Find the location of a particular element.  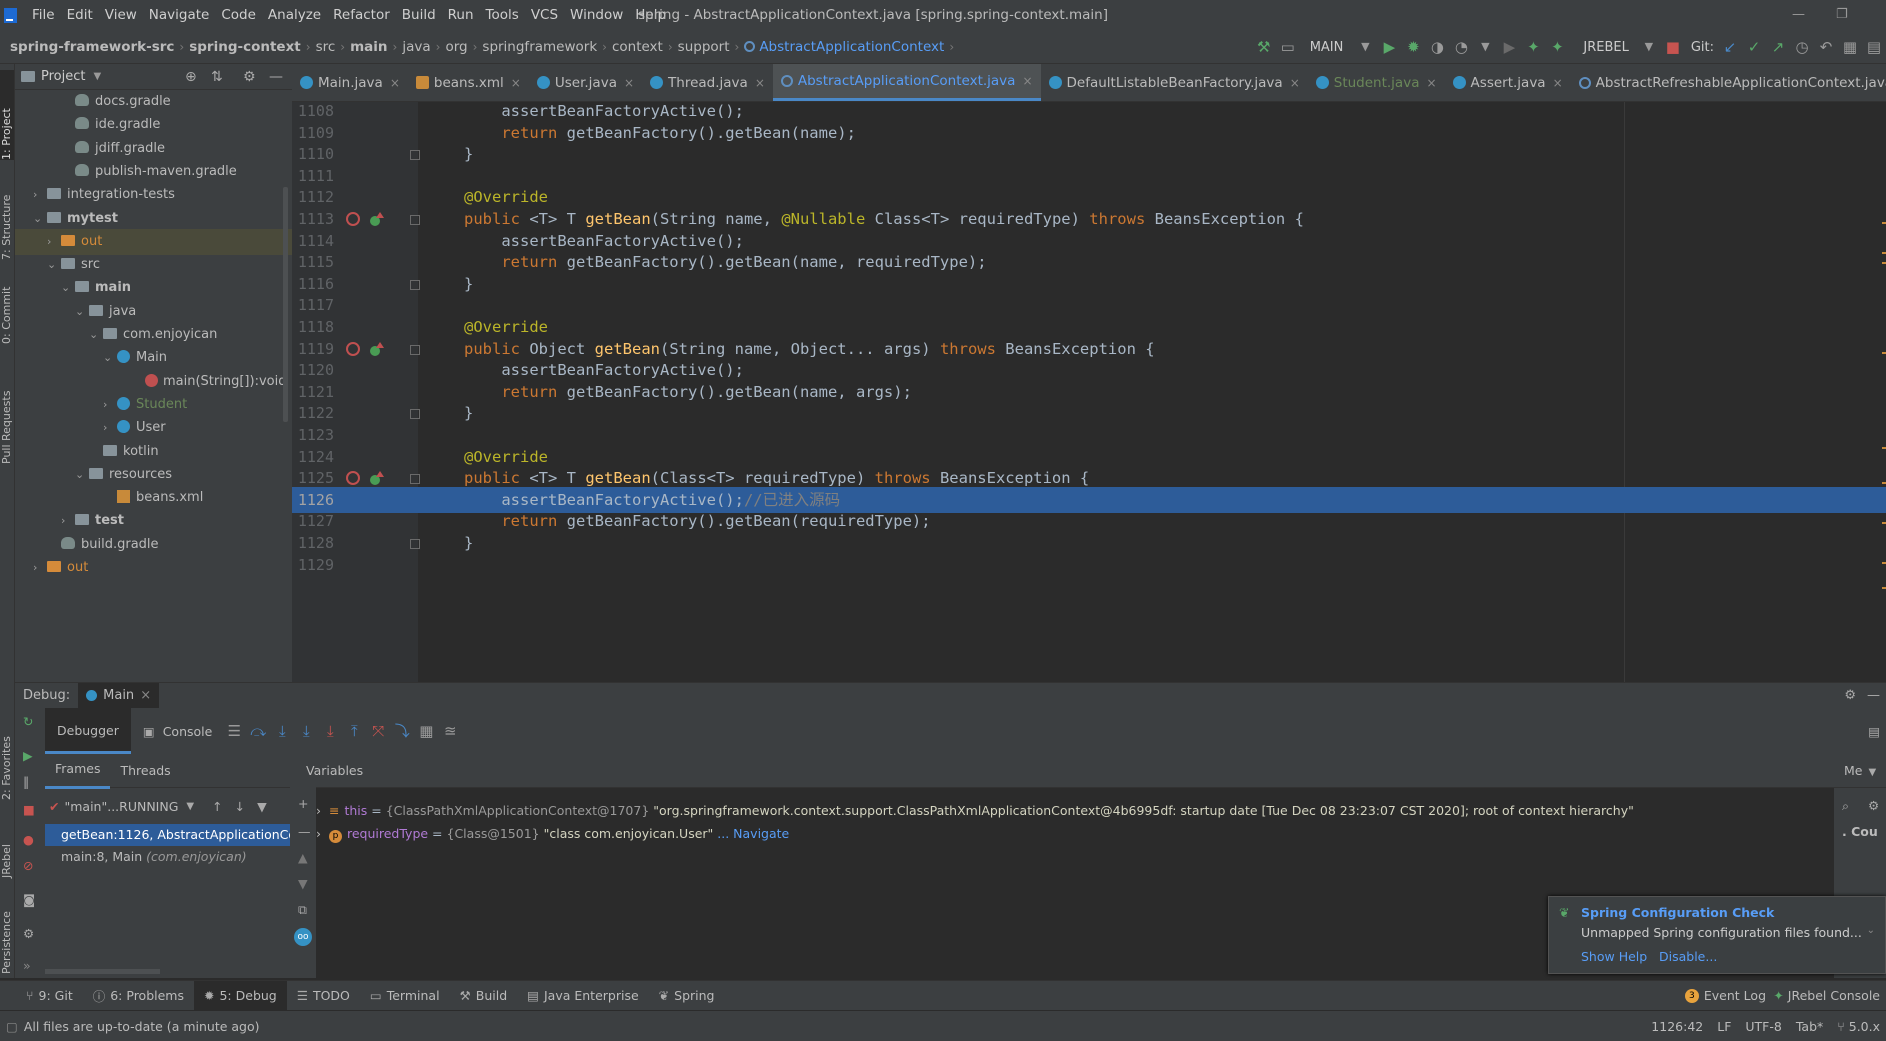

run-to-cursor-icon: ⤵ is located at coordinates (402, 731).